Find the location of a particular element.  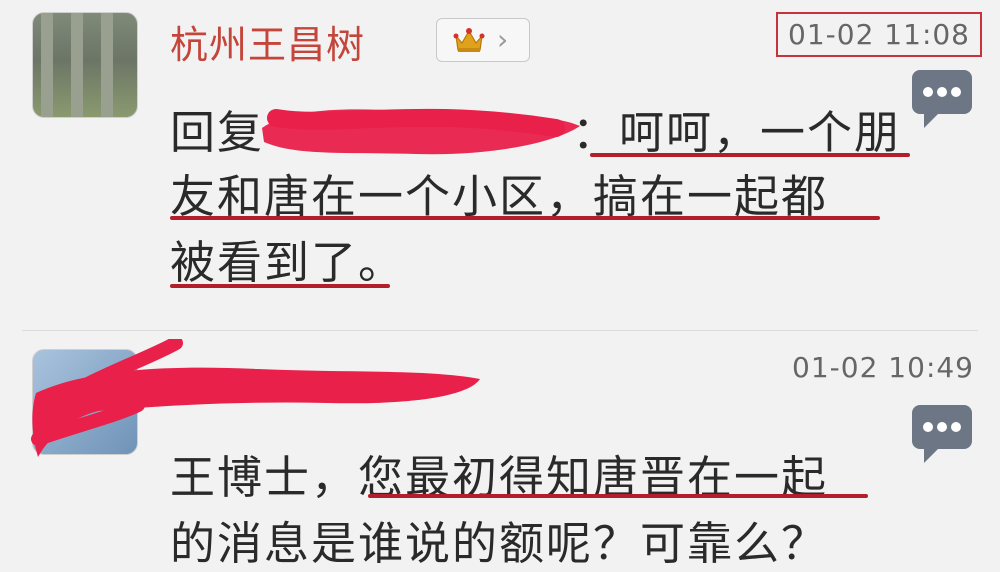

chevron-right-icon: › is located at coordinates (503, 39).